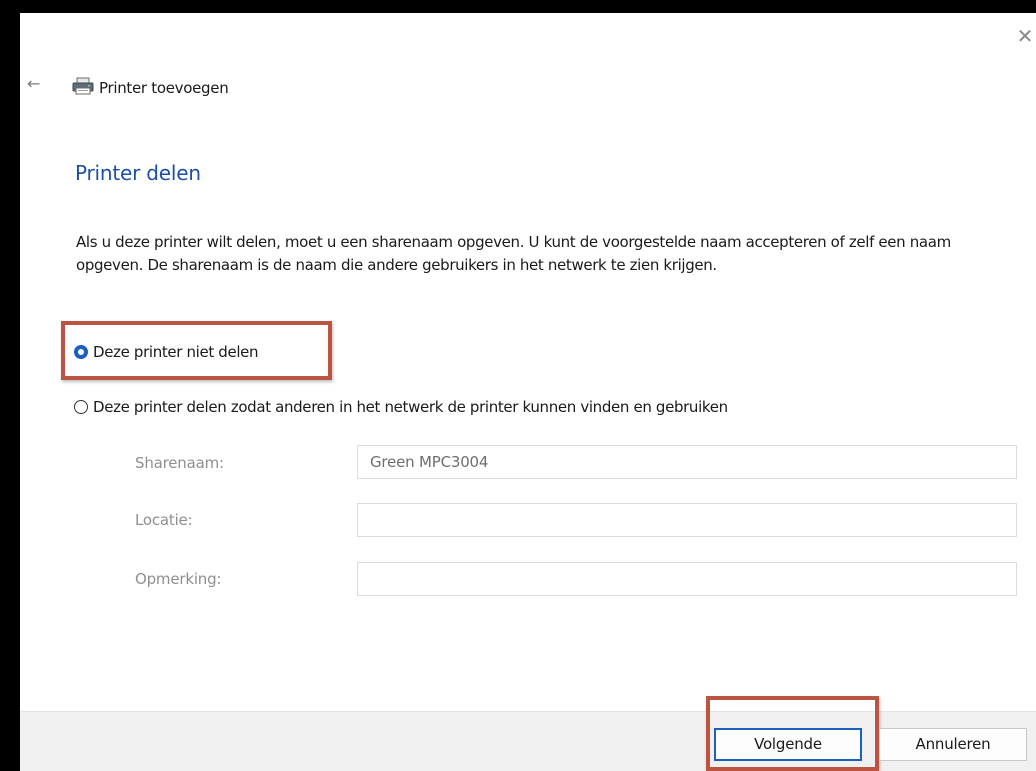  I want to click on share-name-input: Green MPC3004, so click(687, 462).